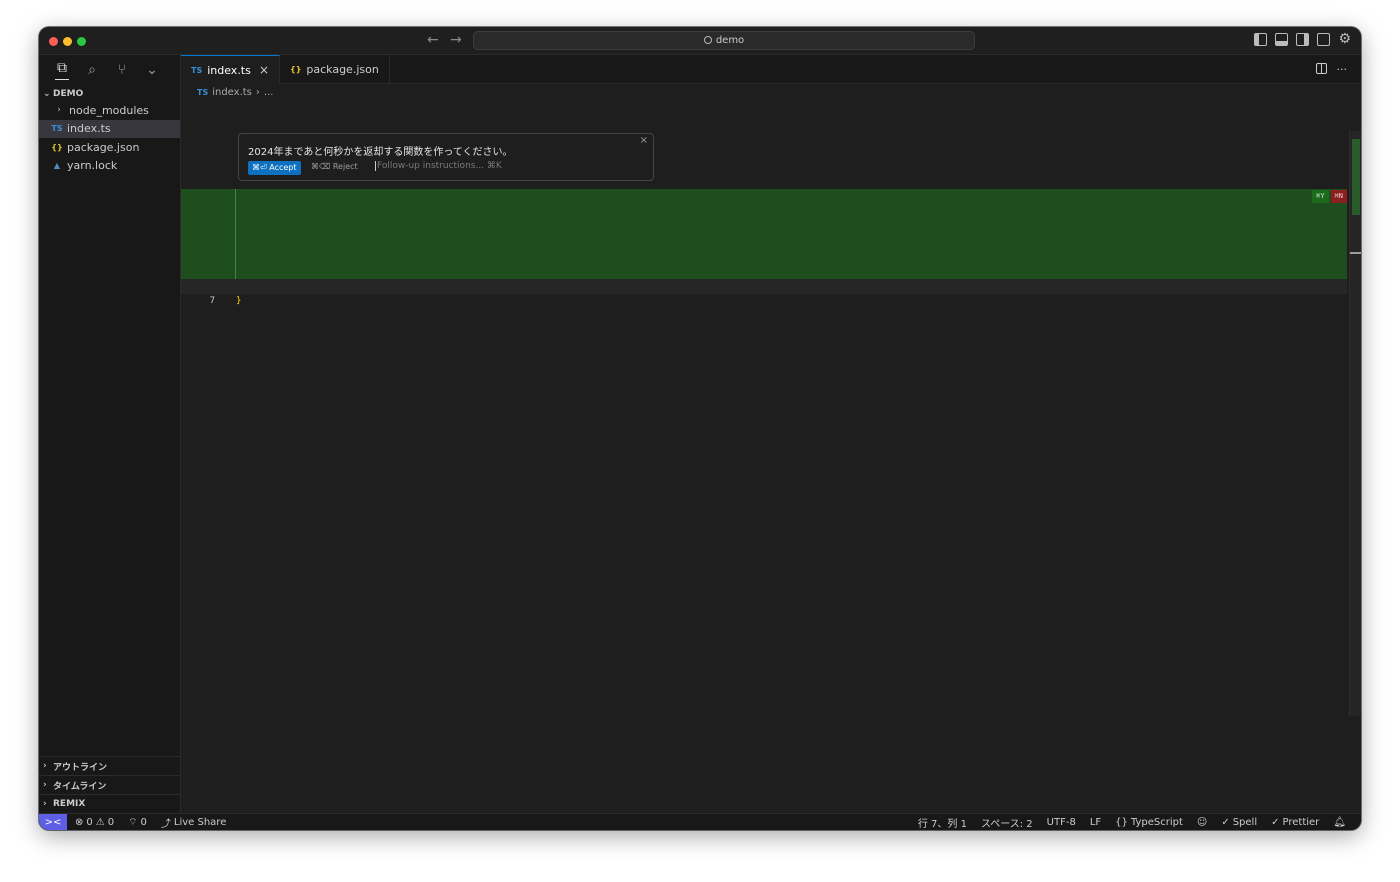 This screenshot has width=1400, height=882. I want to click on encoding: UTF-8, so click(1061, 822).